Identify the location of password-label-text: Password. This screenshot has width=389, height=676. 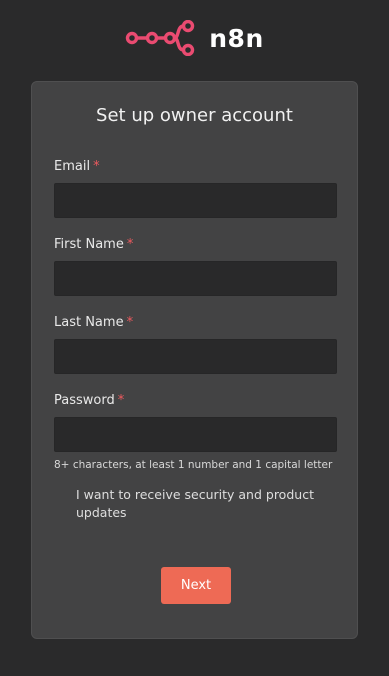
(84, 400).